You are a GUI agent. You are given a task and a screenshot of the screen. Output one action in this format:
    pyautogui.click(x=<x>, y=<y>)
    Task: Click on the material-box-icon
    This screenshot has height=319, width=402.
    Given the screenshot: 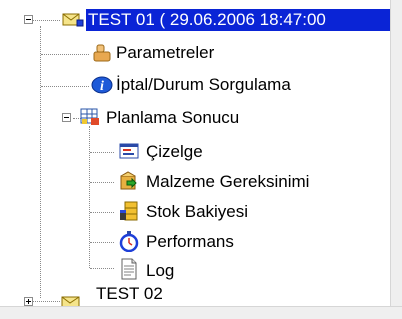 What is the action you would take?
    pyautogui.click(x=129, y=181)
    